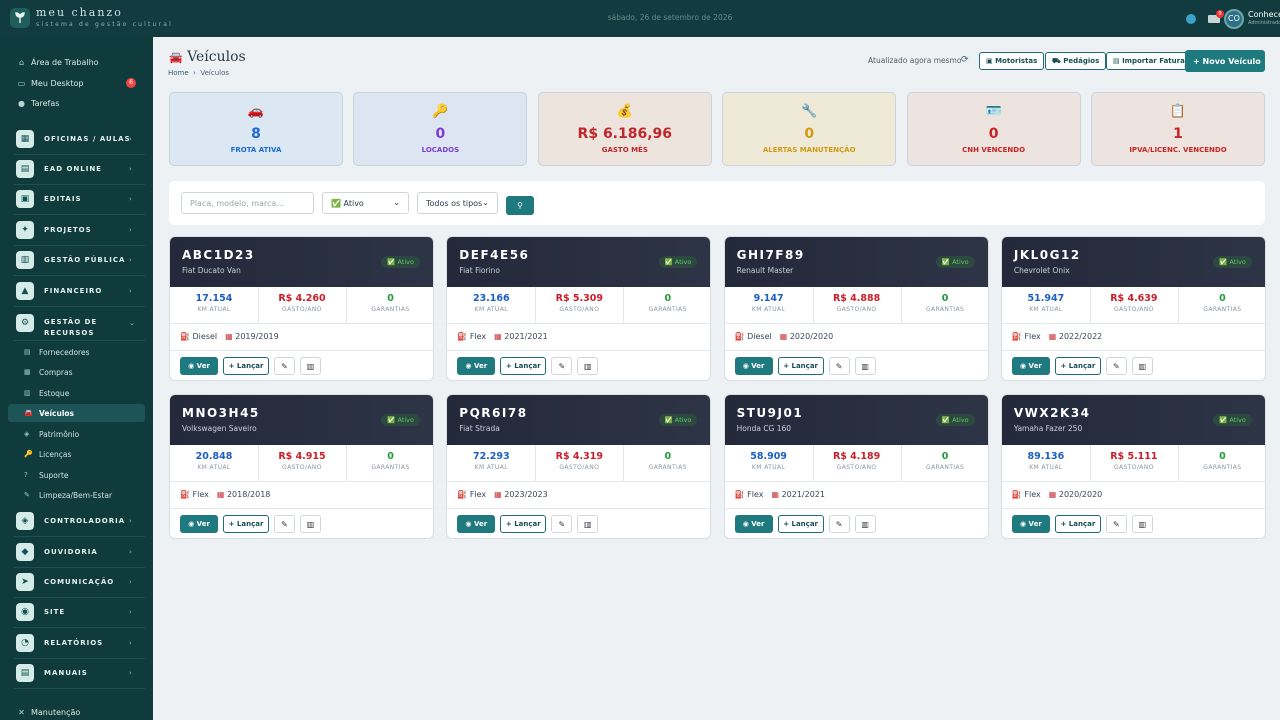 Image resolution: width=1280 pixels, height=720 pixels. What do you see at coordinates (76, 644) in the screenshot?
I see `sidebar-group-relatorios: ◔ RELATÓRIOS ›` at bounding box center [76, 644].